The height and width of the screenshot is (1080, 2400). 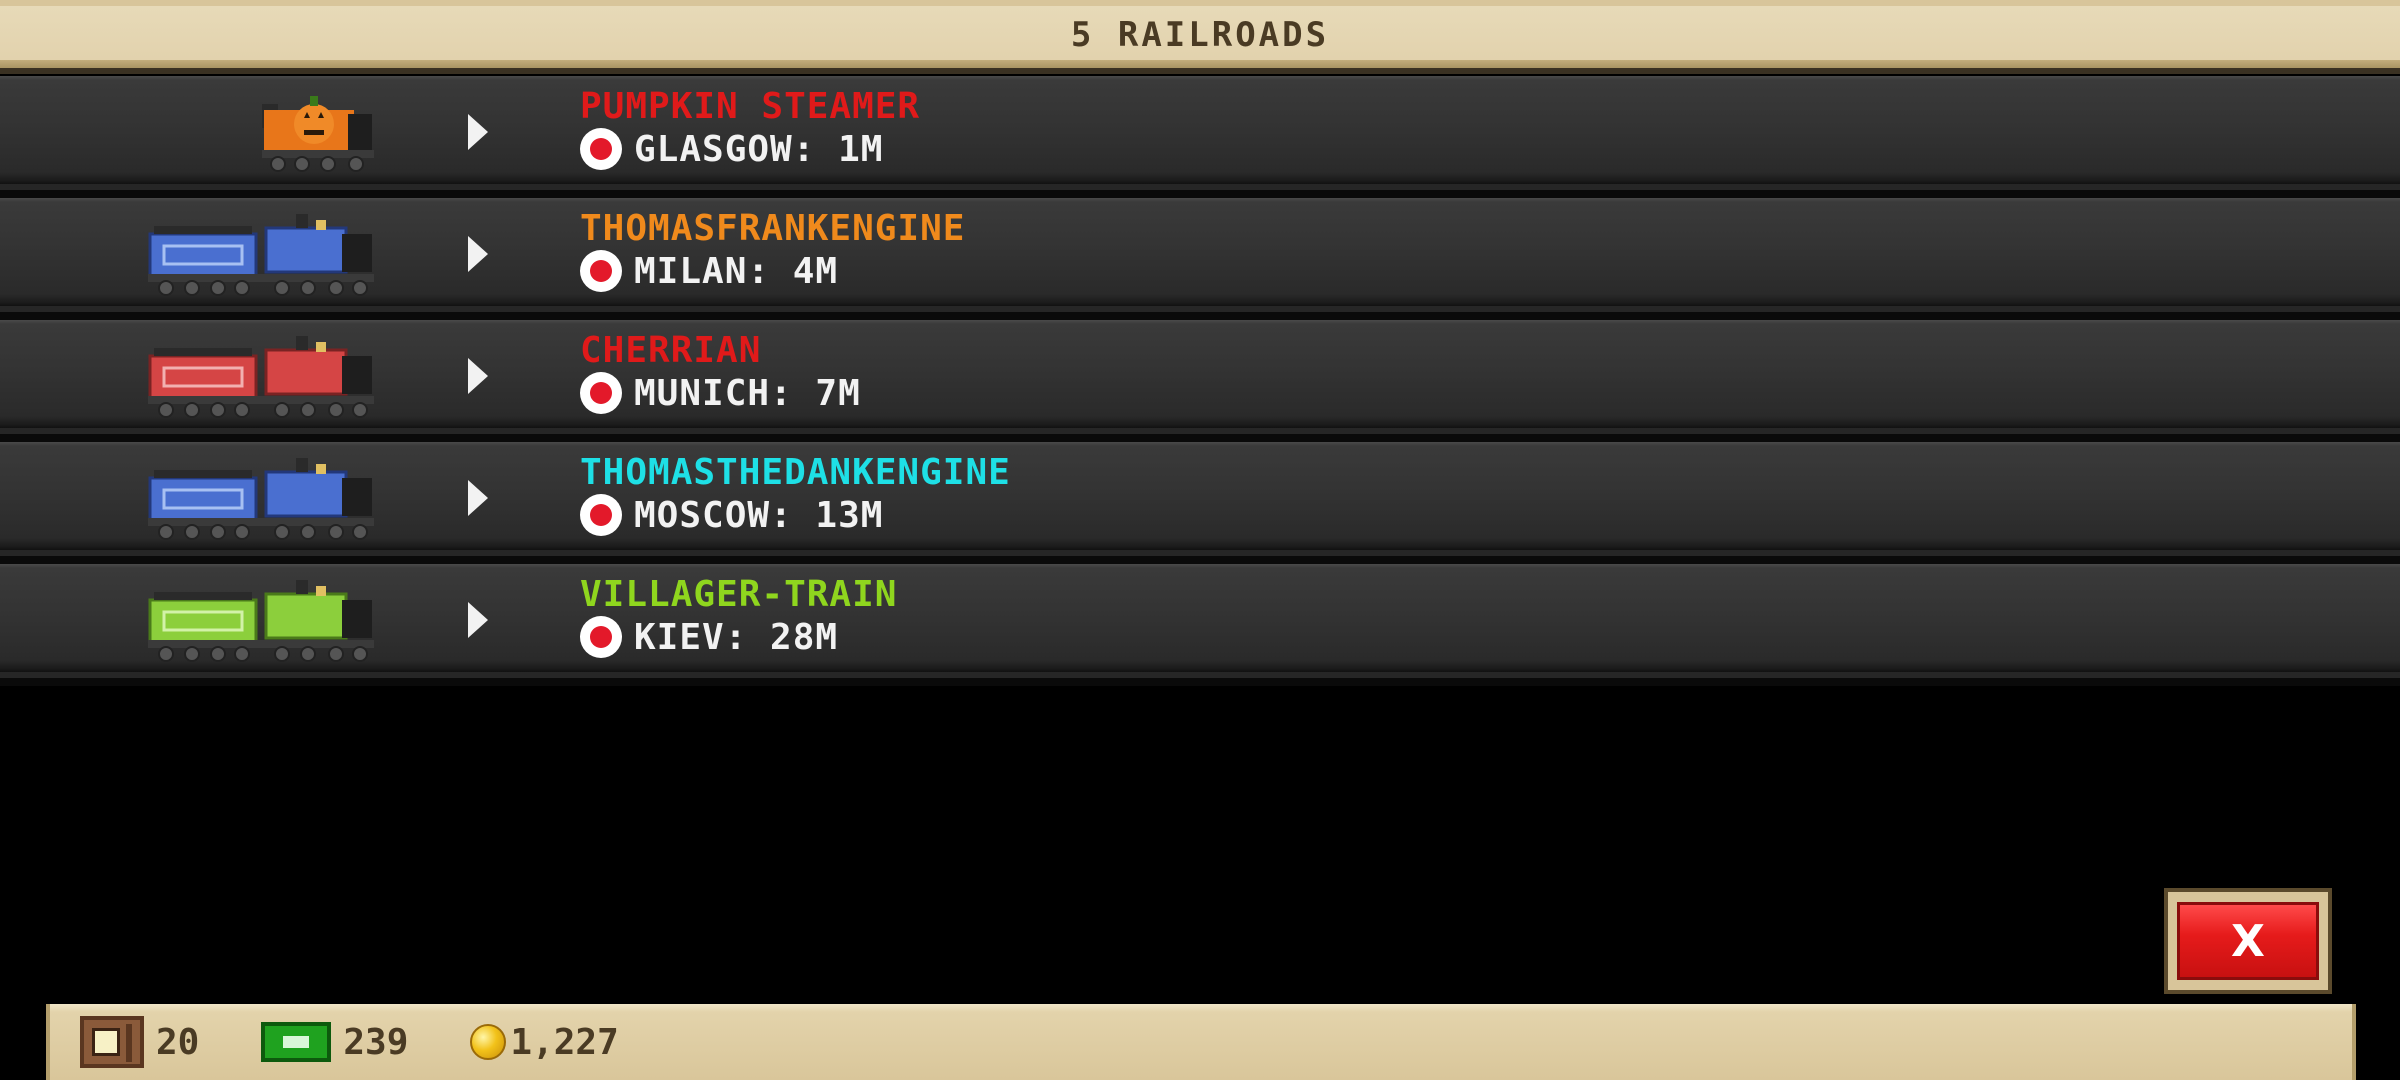 What do you see at coordinates (773, 228) in the screenshot?
I see `railroad-name: THOMASFRANKENGINE` at bounding box center [773, 228].